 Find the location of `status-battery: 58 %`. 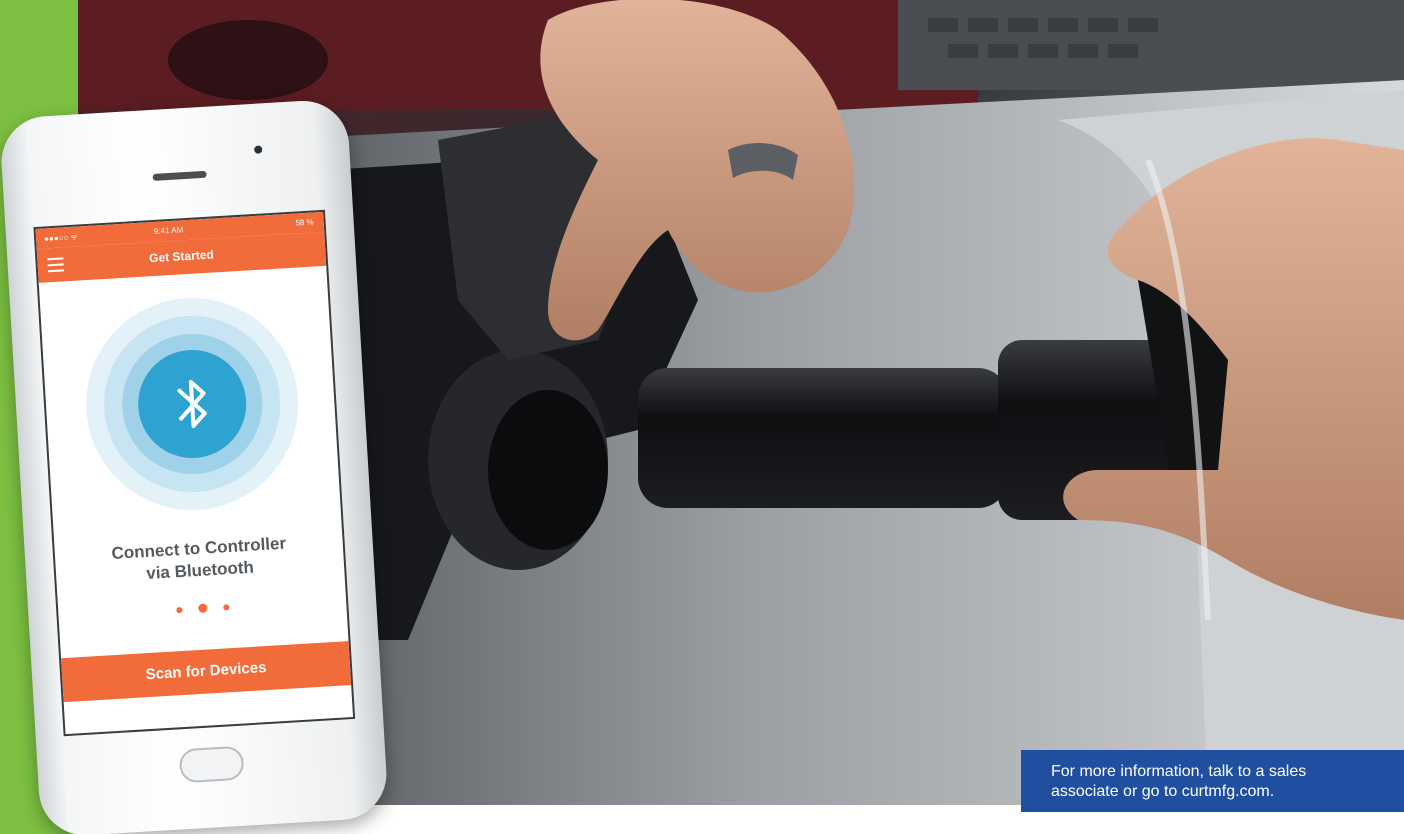

status-battery: 58 % is located at coordinates (304, 222).